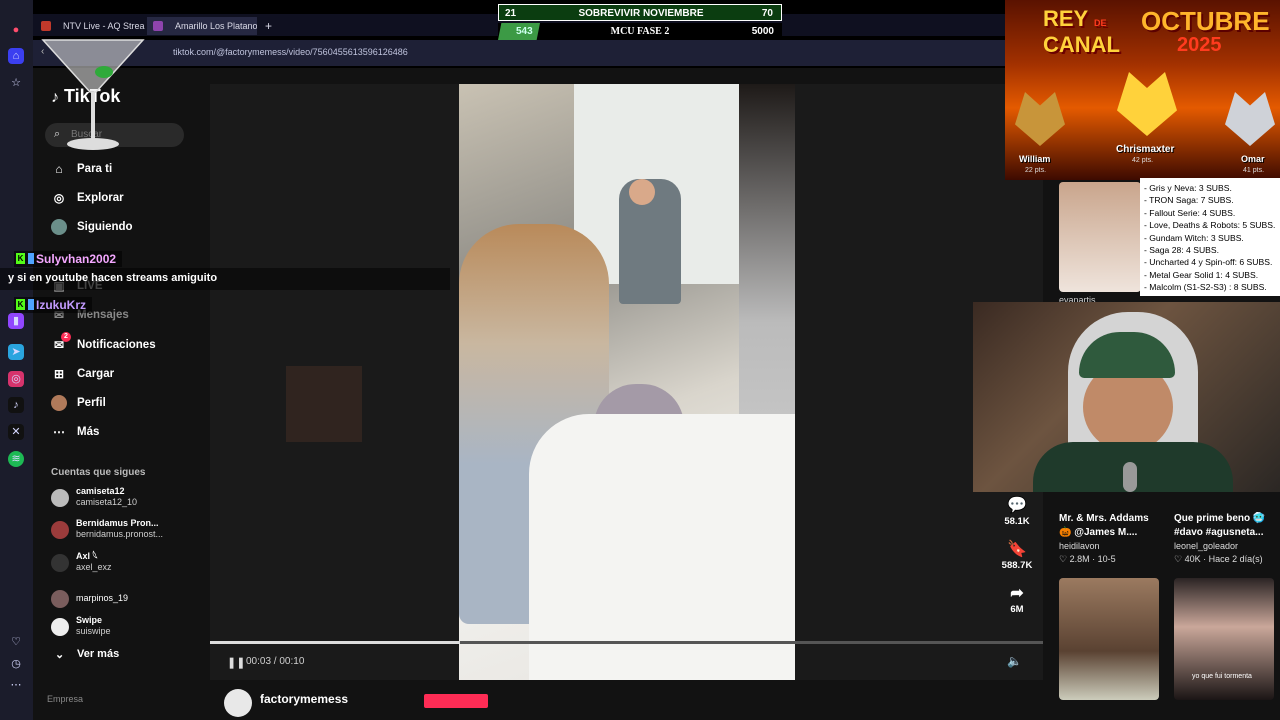 Image resolution: width=1280 pixels, height=720 pixels. Describe the element at coordinates (16, 56) in the screenshot. I see `home-icon: ⌂` at that location.